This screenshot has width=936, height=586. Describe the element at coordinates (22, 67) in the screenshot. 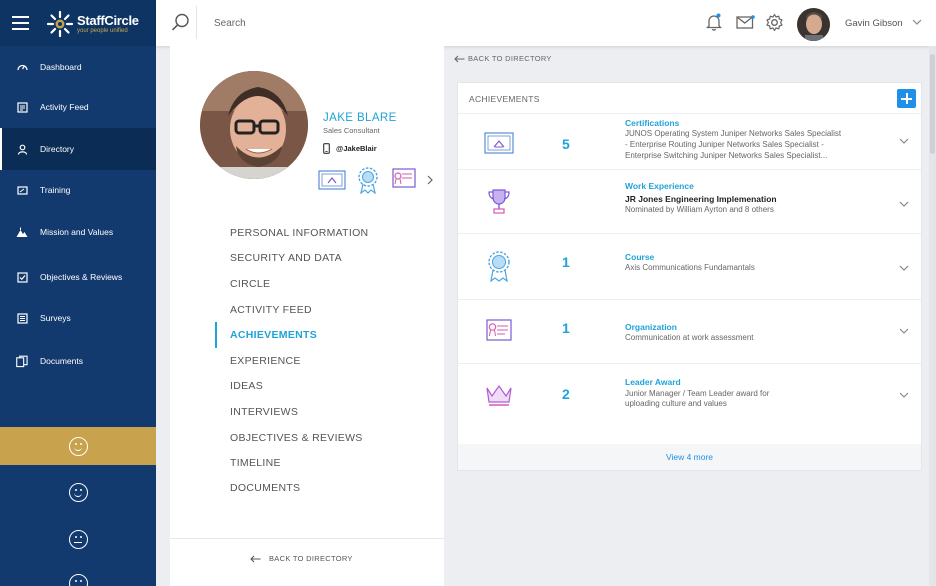

I see `dashboard-icon` at that location.